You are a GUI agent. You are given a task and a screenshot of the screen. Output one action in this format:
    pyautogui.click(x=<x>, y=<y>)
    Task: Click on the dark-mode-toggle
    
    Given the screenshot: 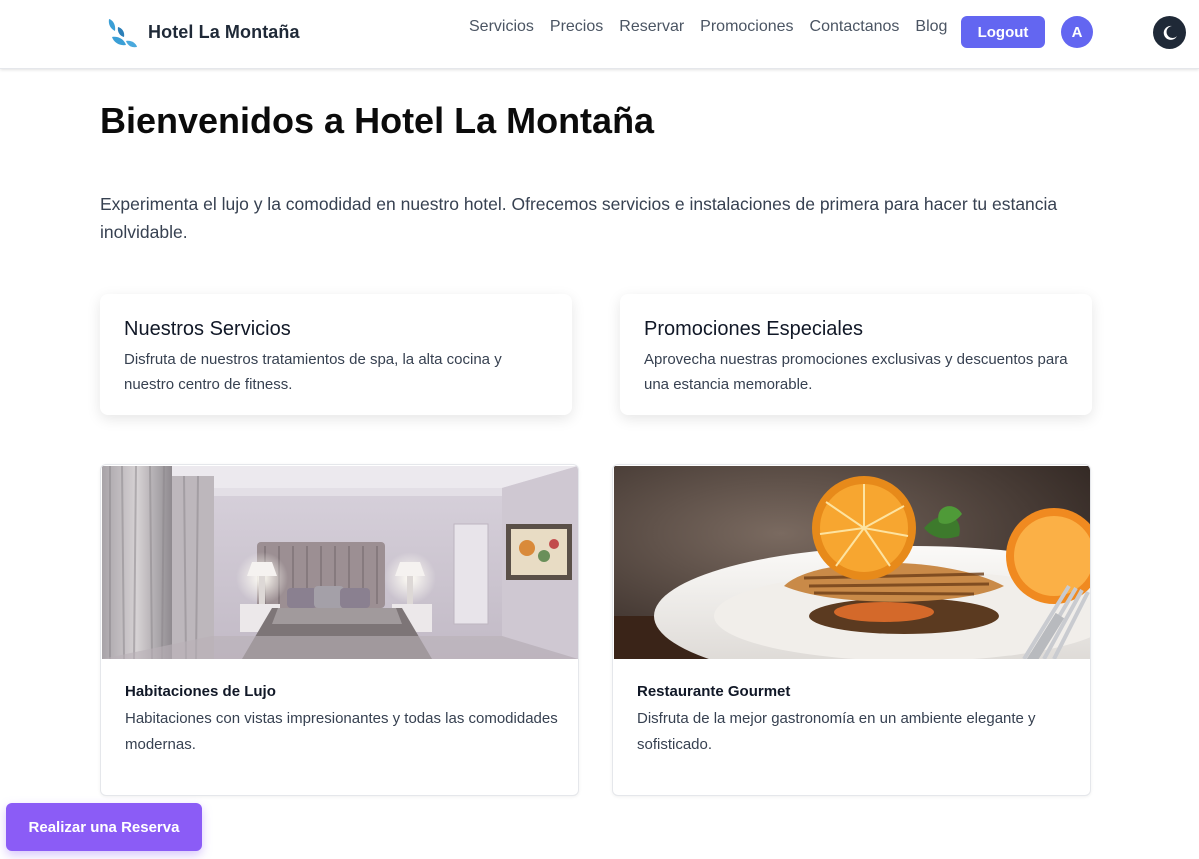 What is the action you would take?
    pyautogui.click(x=1169, y=32)
    